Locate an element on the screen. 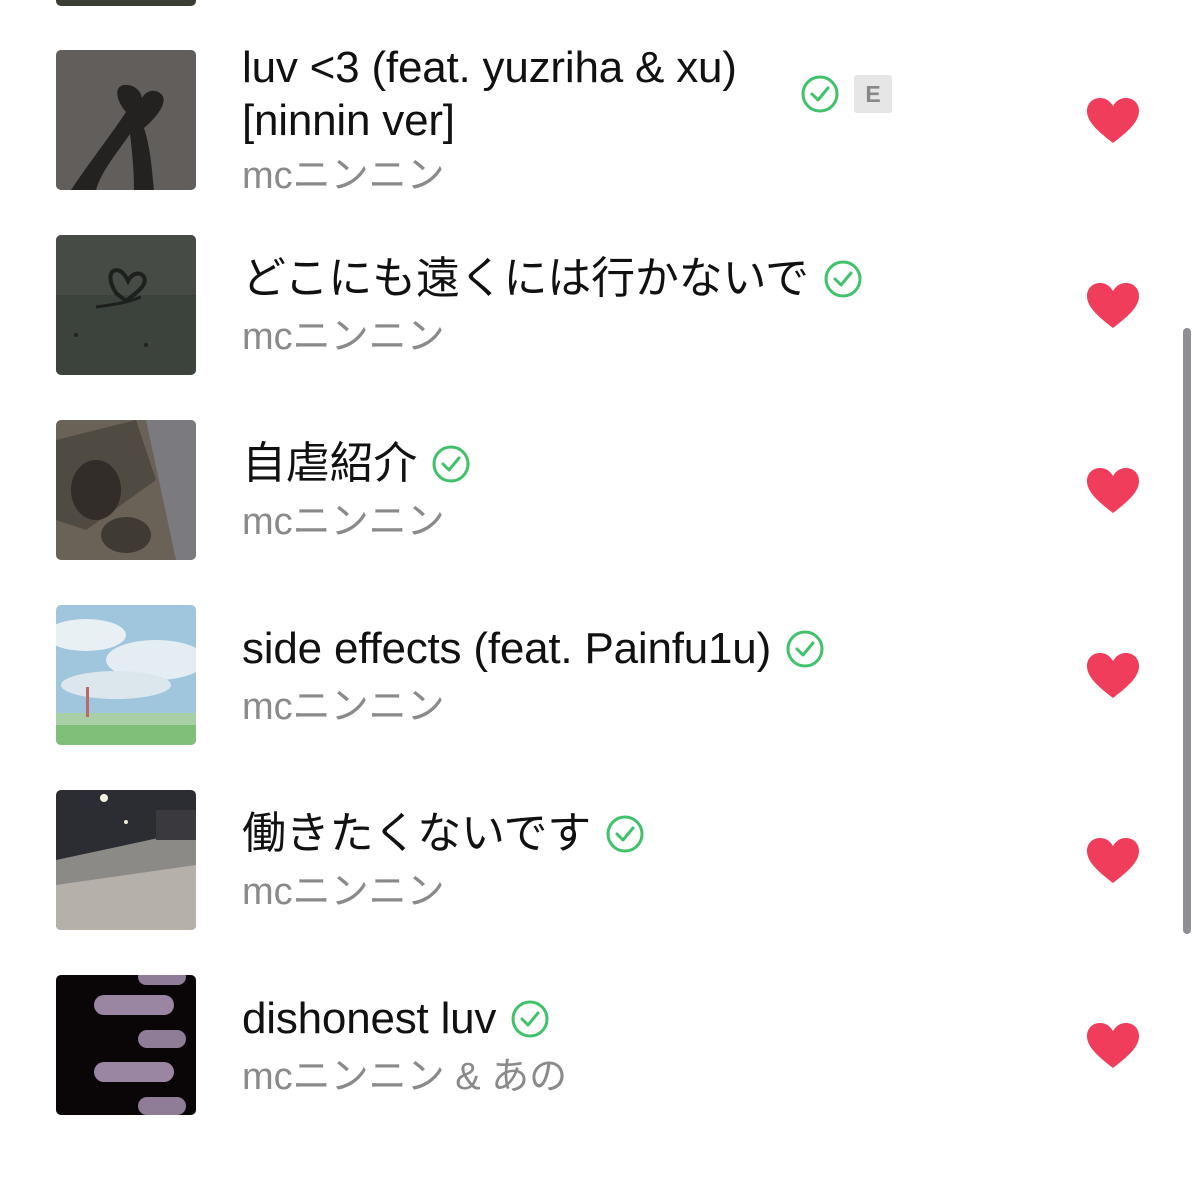 This screenshot has height=1177, width=1200. track-row: dishonest luv mcニンニン & あの is located at coordinates (590, 1045).